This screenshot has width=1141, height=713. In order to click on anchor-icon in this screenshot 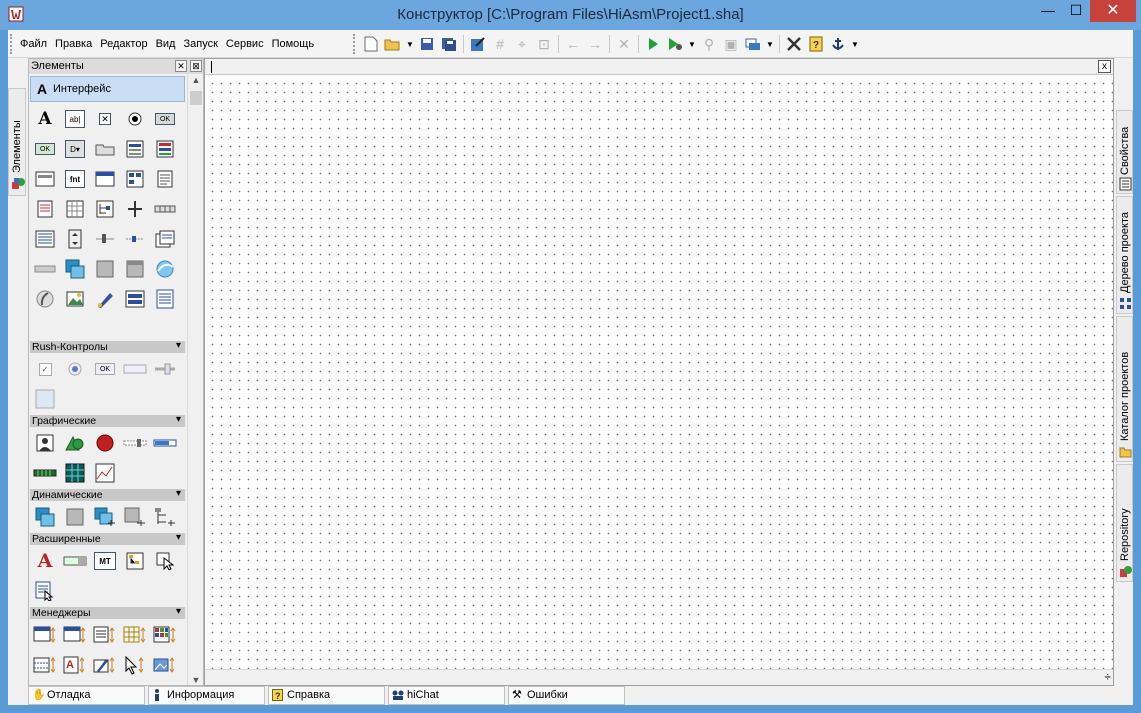, I will do `click(838, 44)`.